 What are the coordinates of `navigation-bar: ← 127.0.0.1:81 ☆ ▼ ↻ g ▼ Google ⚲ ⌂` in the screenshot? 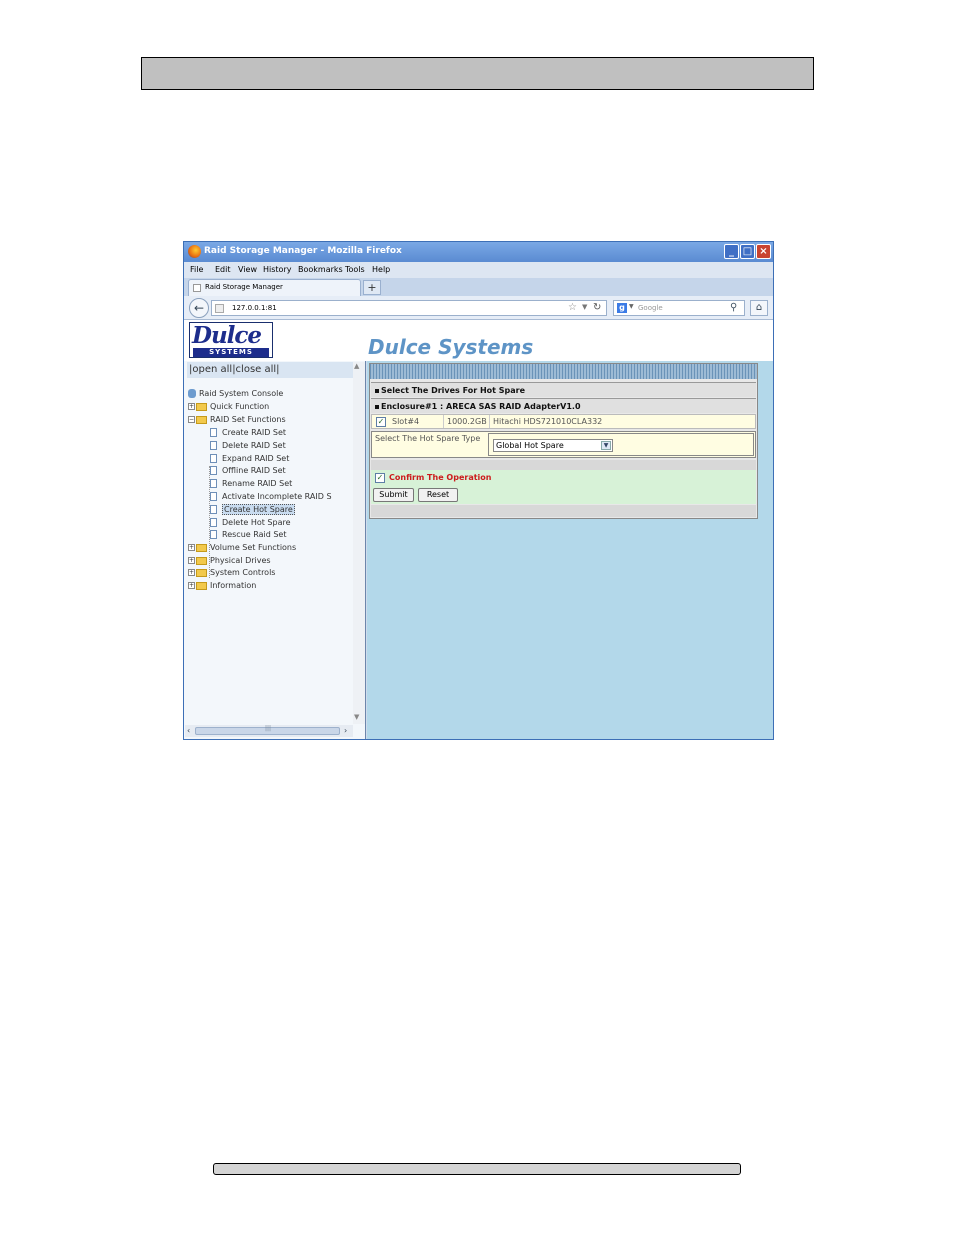 It's located at (478, 308).